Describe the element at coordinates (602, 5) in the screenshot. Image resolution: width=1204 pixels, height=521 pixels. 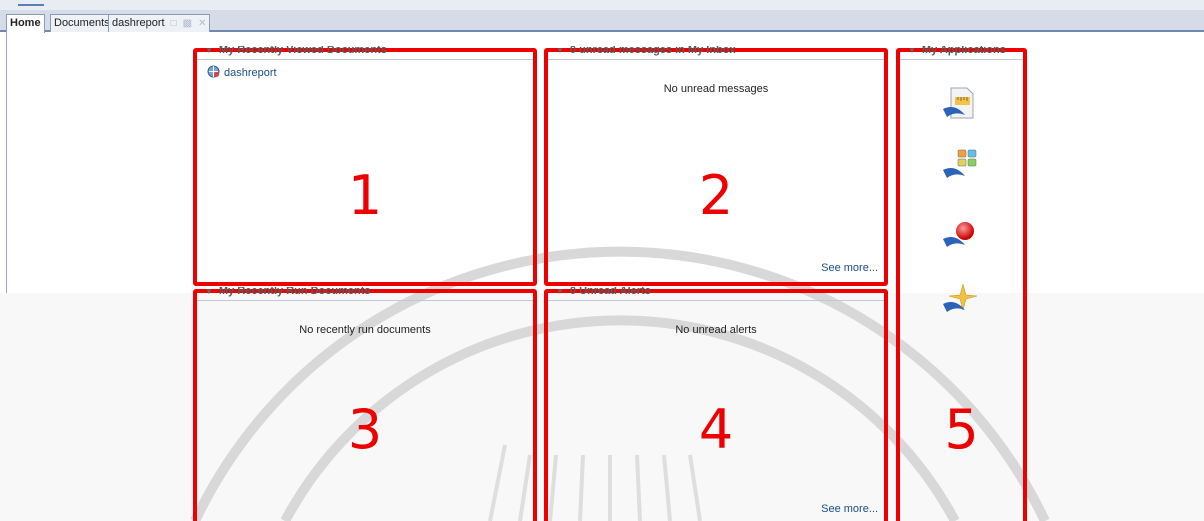
I see `top-strip` at that location.